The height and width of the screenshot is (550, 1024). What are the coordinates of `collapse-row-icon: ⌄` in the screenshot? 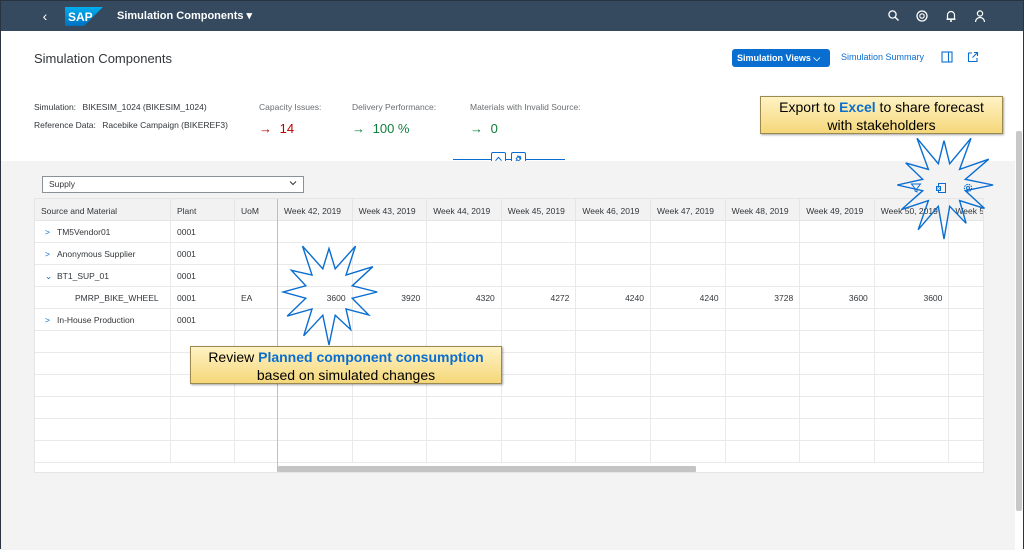 It's located at (51, 276).